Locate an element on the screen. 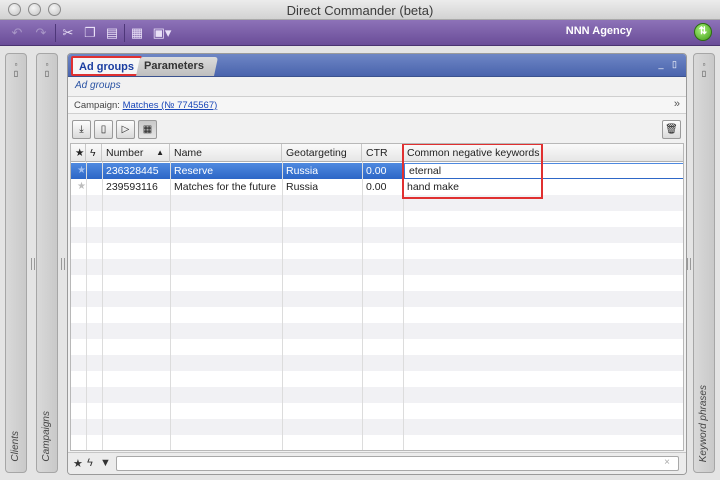  new-document-icon: ▯ is located at coordinates (103, 129).